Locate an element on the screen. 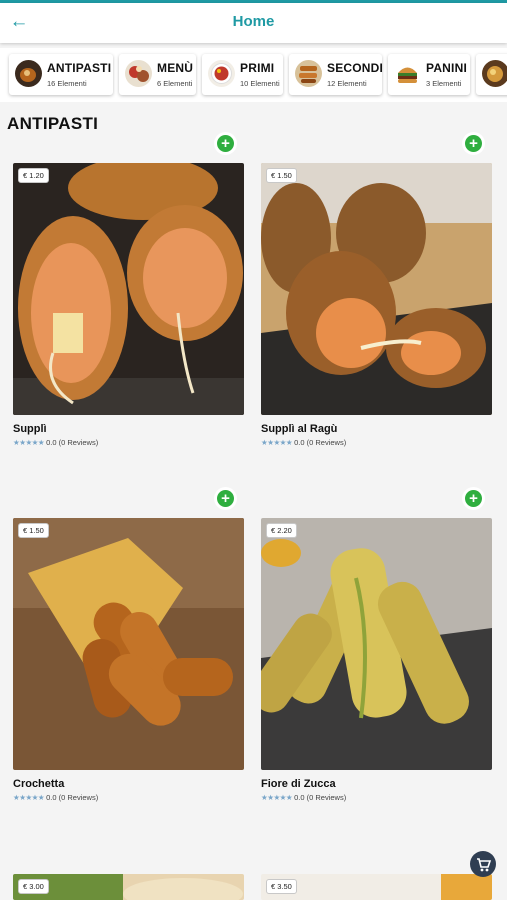  price-badge: € 1.20 is located at coordinates (33, 175).